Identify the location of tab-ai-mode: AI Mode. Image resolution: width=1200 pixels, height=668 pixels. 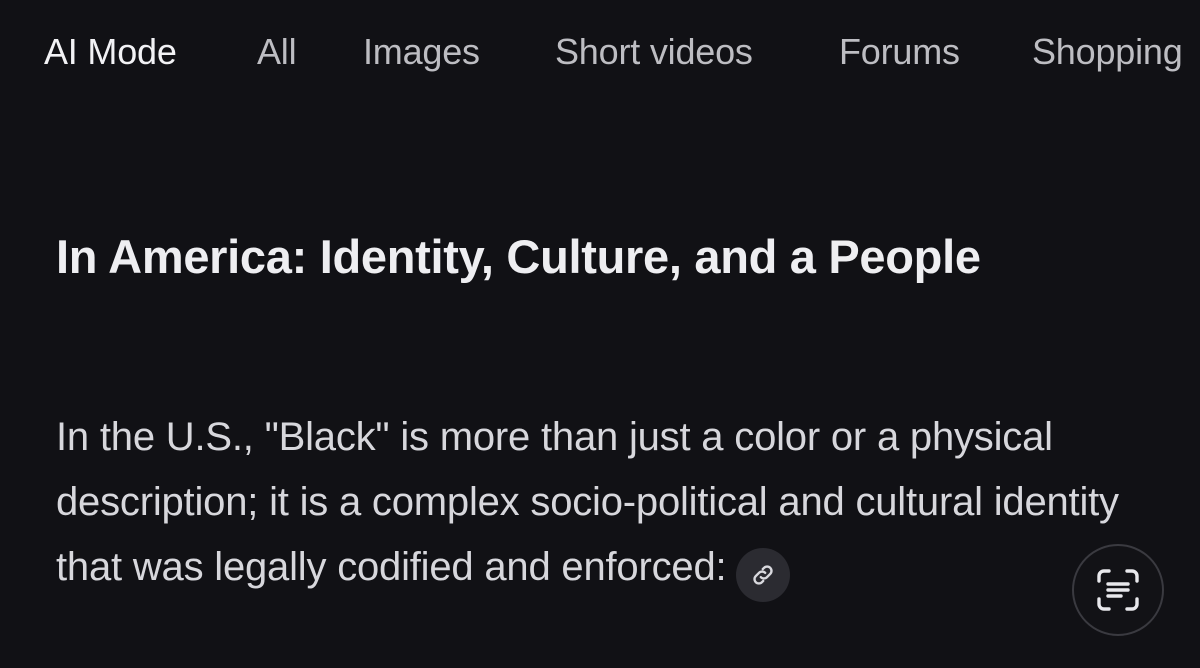
(110, 52).